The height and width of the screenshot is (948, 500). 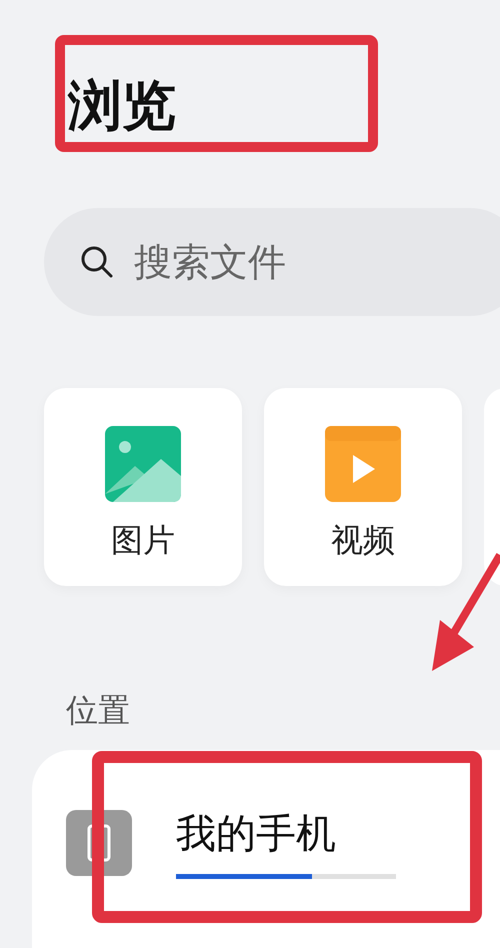 I want to click on category-card: 图片, so click(x=143, y=487).